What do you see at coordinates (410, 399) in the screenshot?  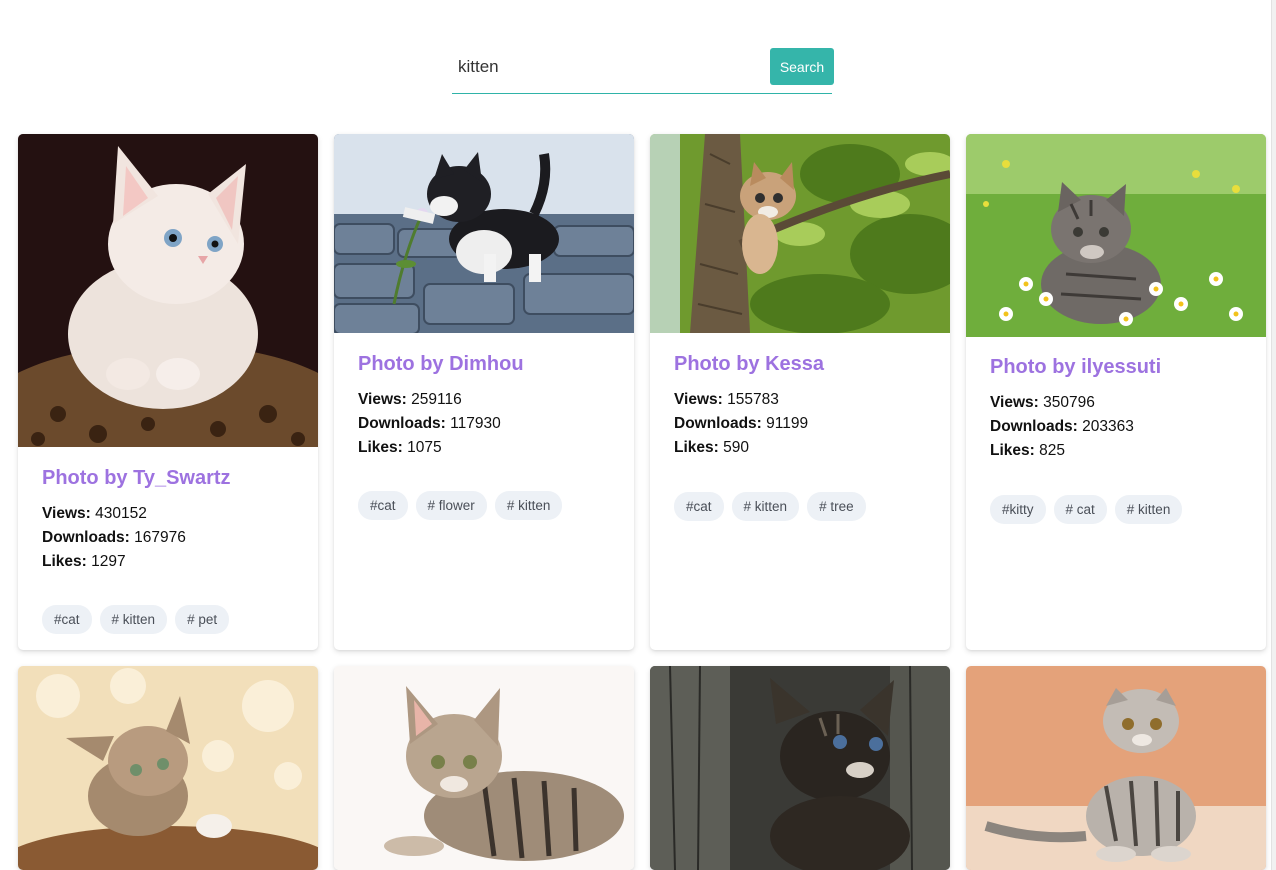 I see `views-stat: Views: 259116` at bounding box center [410, 399].